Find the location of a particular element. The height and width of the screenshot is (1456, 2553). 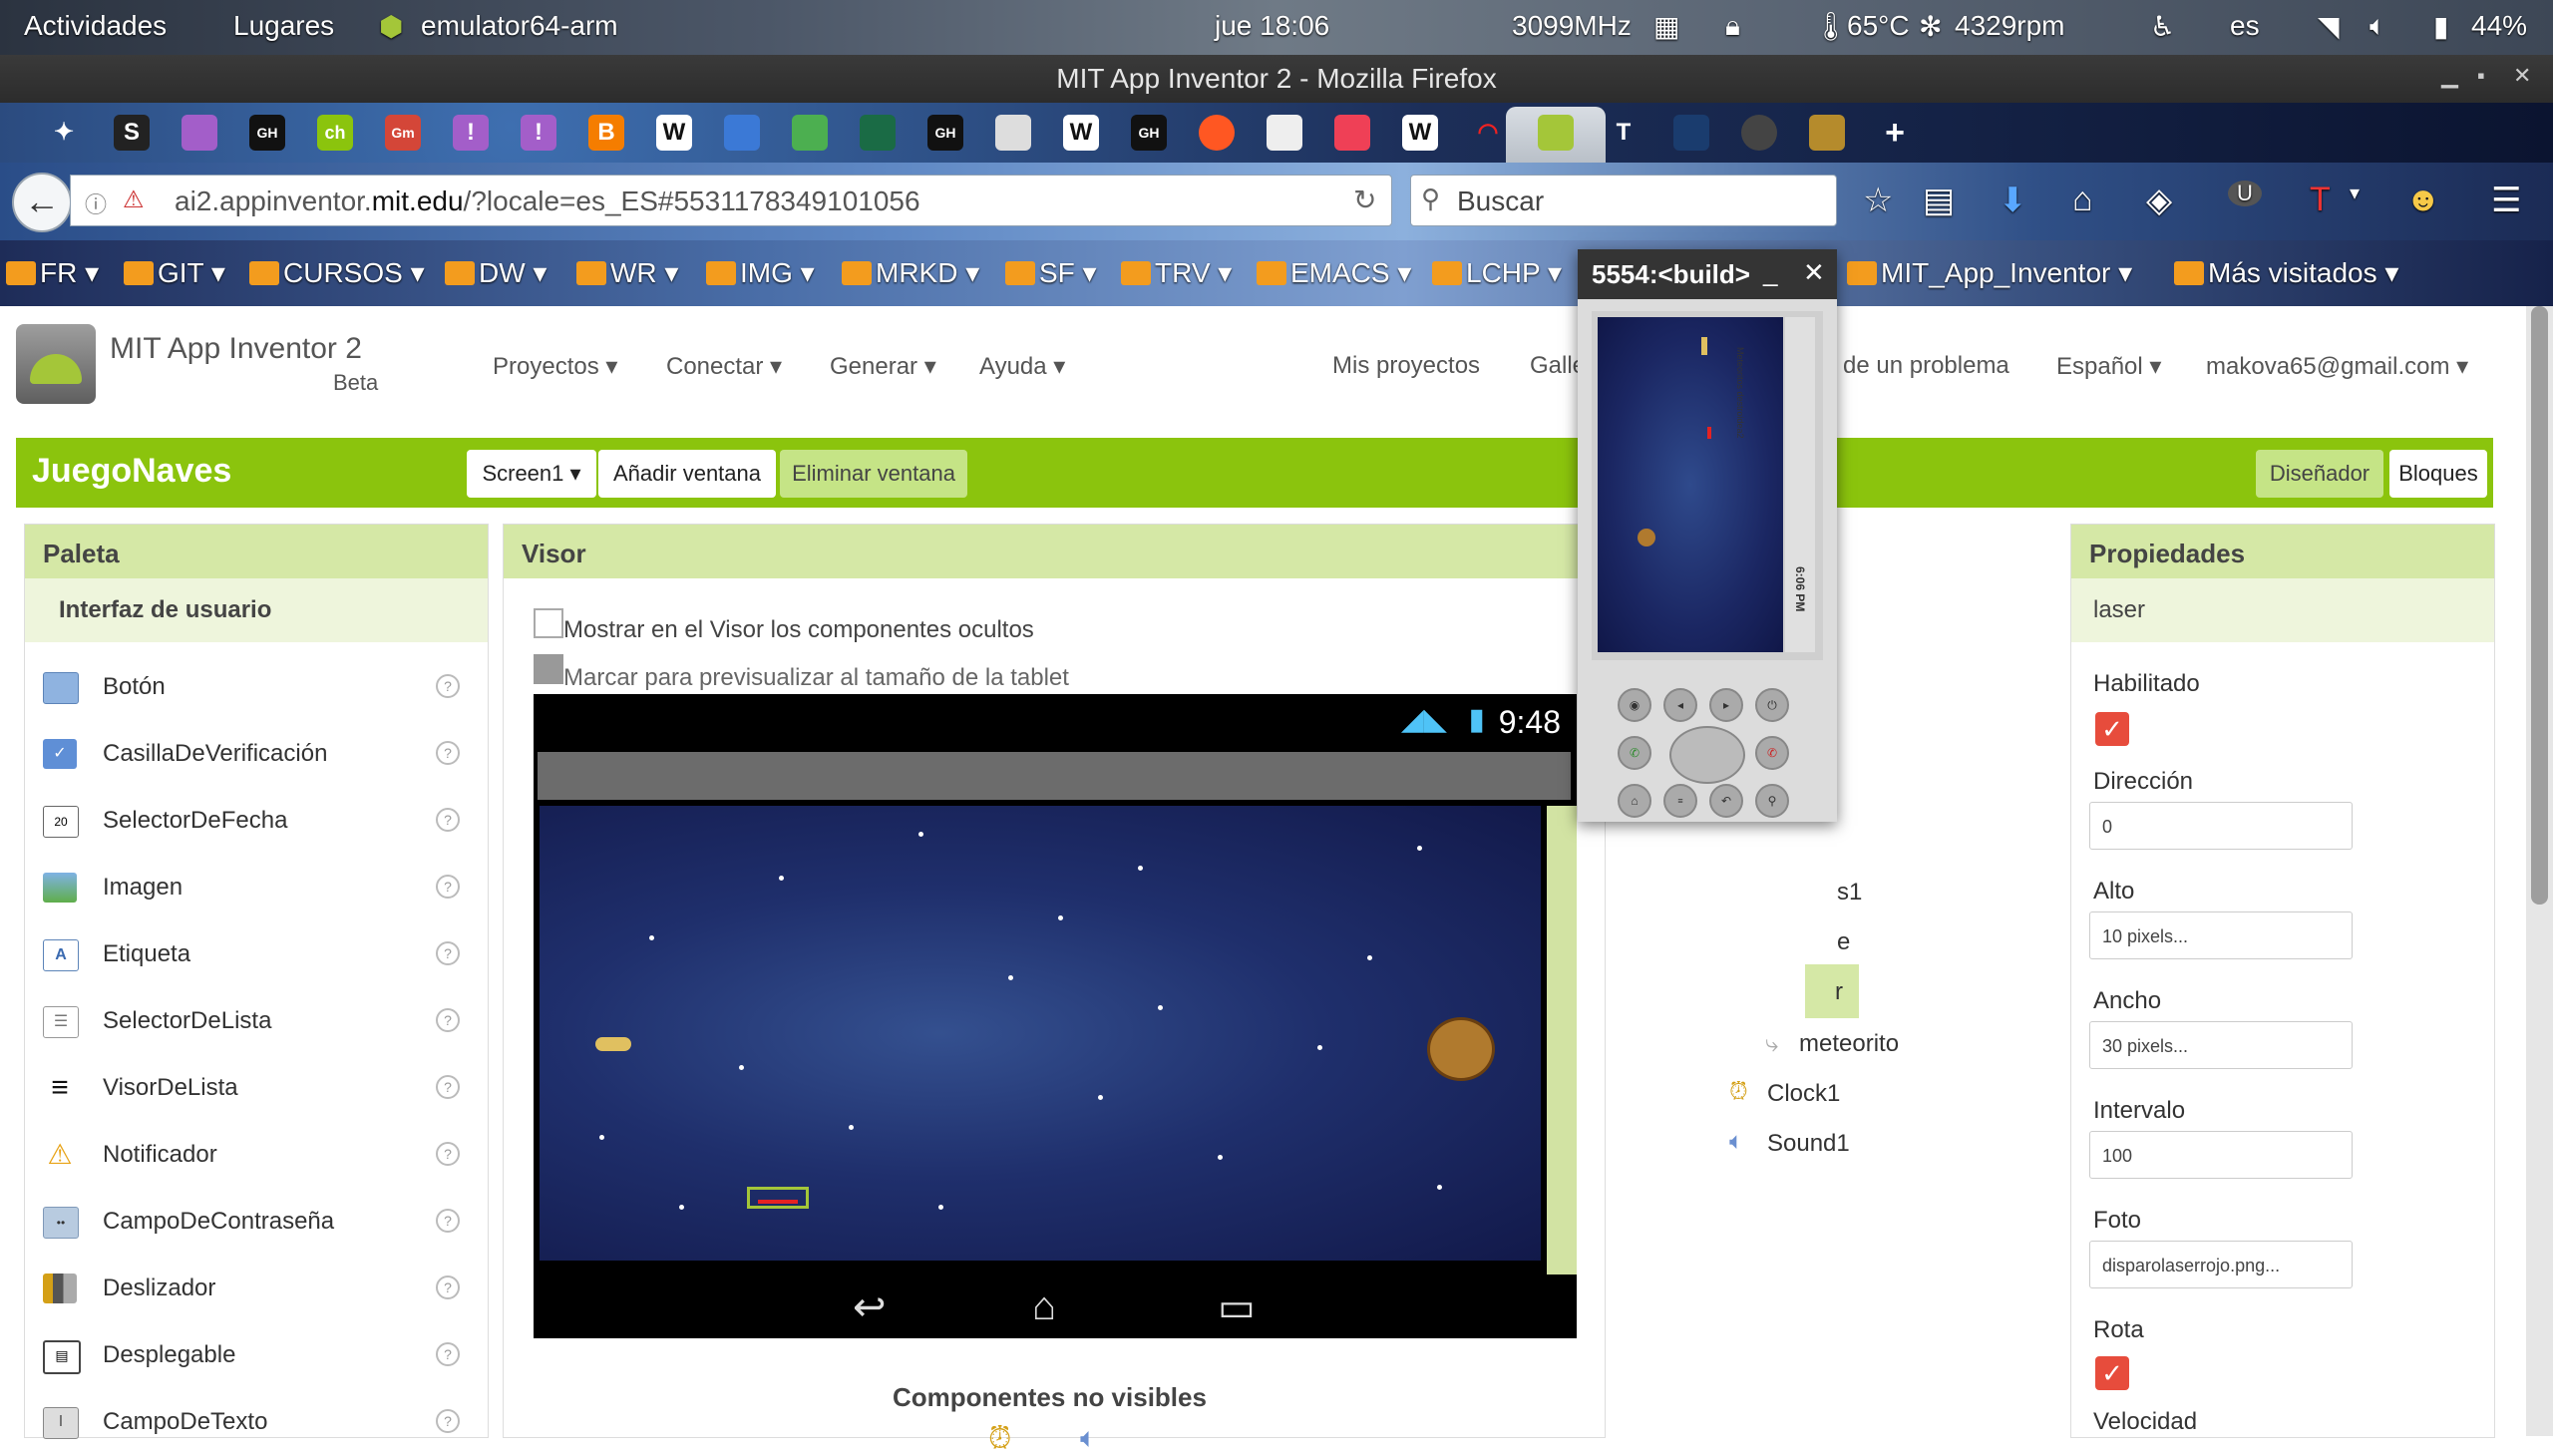

end-call-key-icon: ✆ is located at coordinates (1772, 753).